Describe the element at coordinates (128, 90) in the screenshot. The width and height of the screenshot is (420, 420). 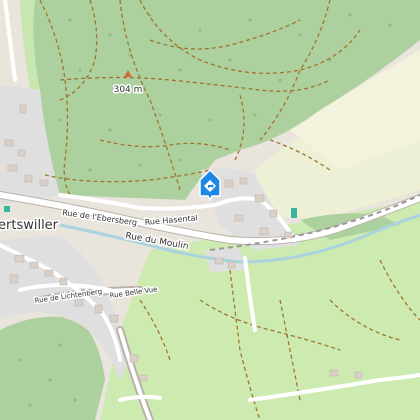
I see `elevation-label: 304 m` at that location.